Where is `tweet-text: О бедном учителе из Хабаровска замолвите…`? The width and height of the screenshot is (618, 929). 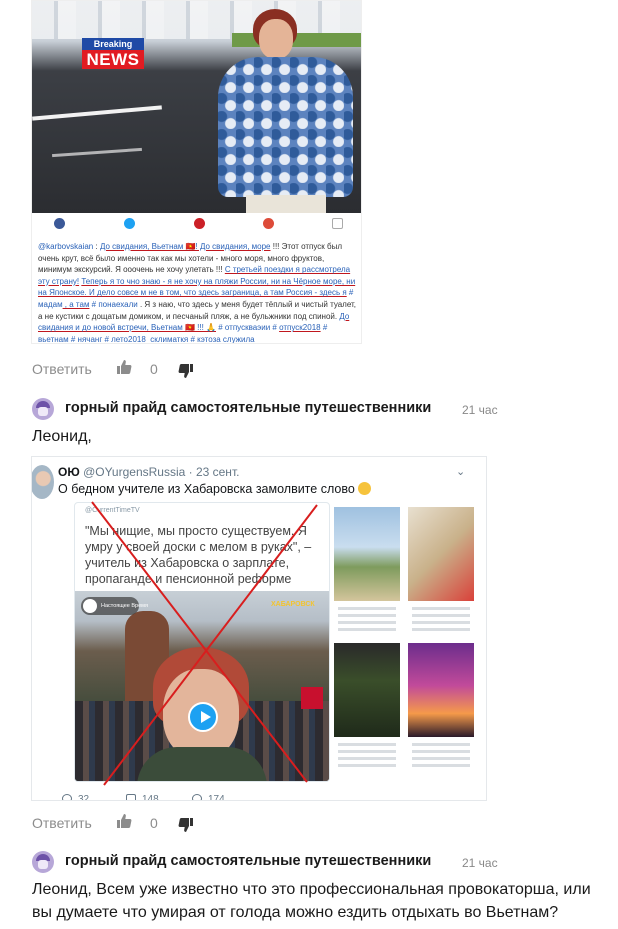 tweet-text: О бедном учителе из Хабаровска замолвите… is located at coordinates (206, 489).